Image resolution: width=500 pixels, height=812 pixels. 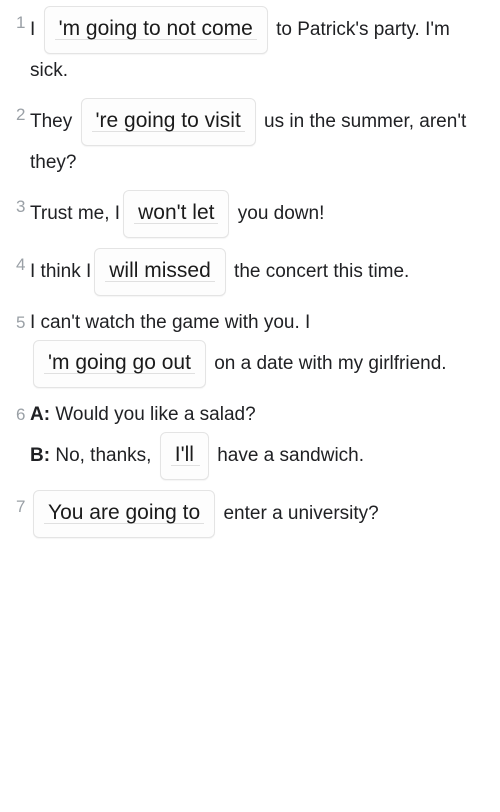 What do you see at coordinates (103, 456) in the screenshot?
I see `question-text-before: No, thanks,` at bounding box center [103, 456].